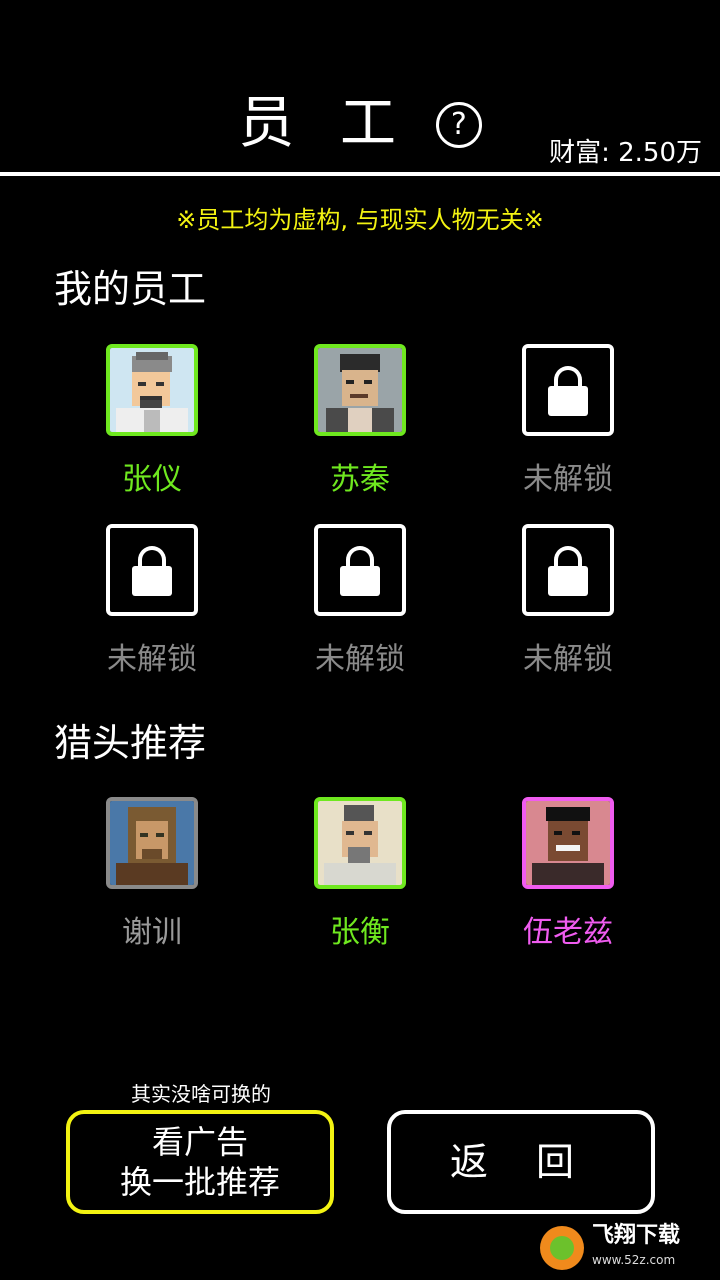 The height and width of the screenshot is (1280, 720). What do you see at coordinates (201, 1094) in the screenshot?
I see `refresh-hint: 其实没啥可换的` at bounding box center [201, 1094].